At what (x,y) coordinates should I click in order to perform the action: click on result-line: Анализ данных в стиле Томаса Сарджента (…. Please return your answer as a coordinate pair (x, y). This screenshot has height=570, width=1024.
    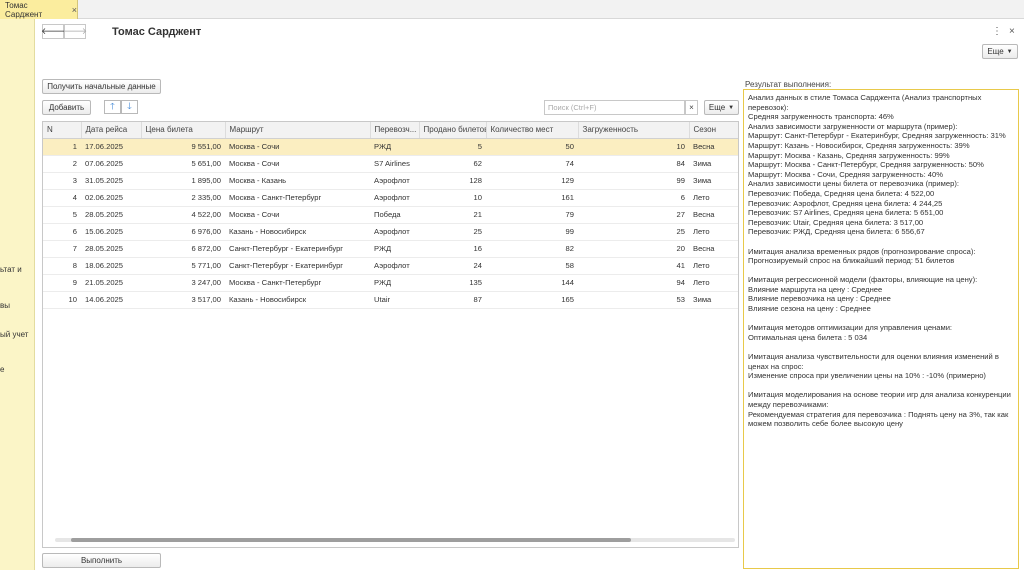
    Looking at the image, I should click on (865, 97).